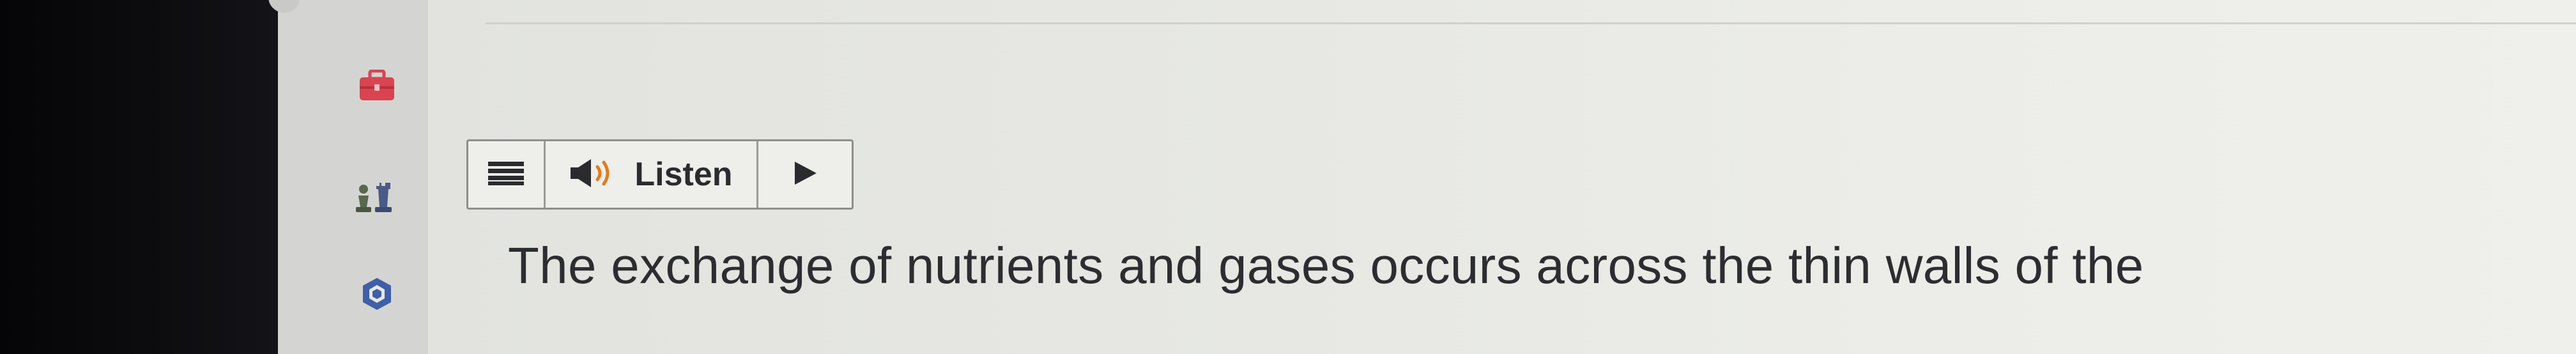  Describe the element at coordinates (377, 294) in the screenshot. I see `badge-icon` at that location.